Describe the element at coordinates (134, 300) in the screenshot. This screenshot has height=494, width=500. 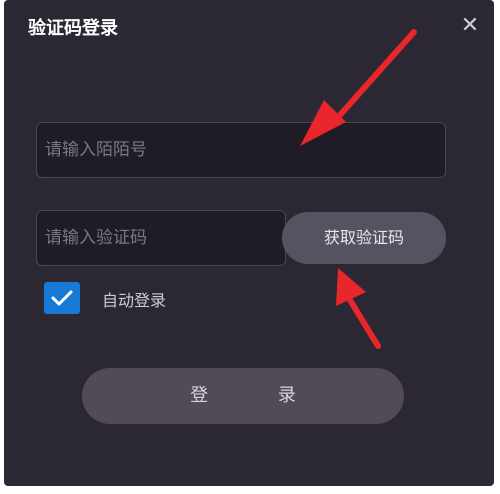
I see `auto-login-label: 自动登录` at that location.